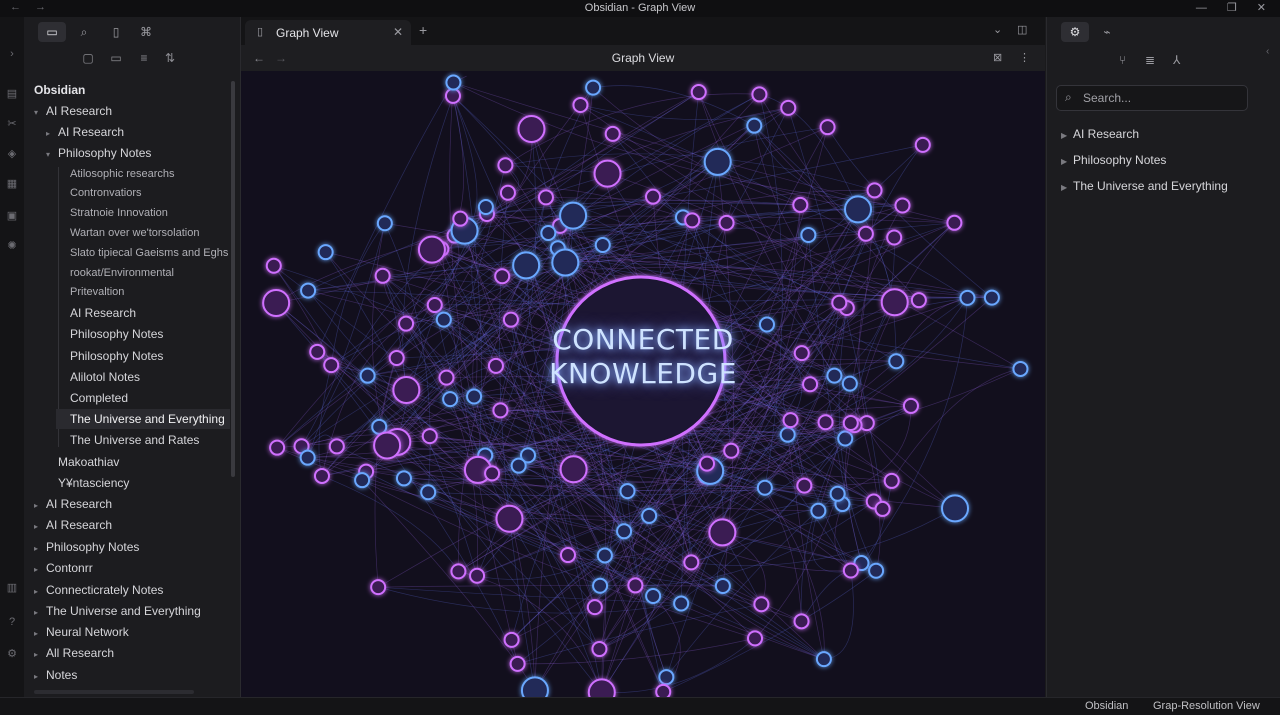 This screenshot has width=1280, height=715. I want to click on tree-item: The Universe and Everything, so click(143, 419).